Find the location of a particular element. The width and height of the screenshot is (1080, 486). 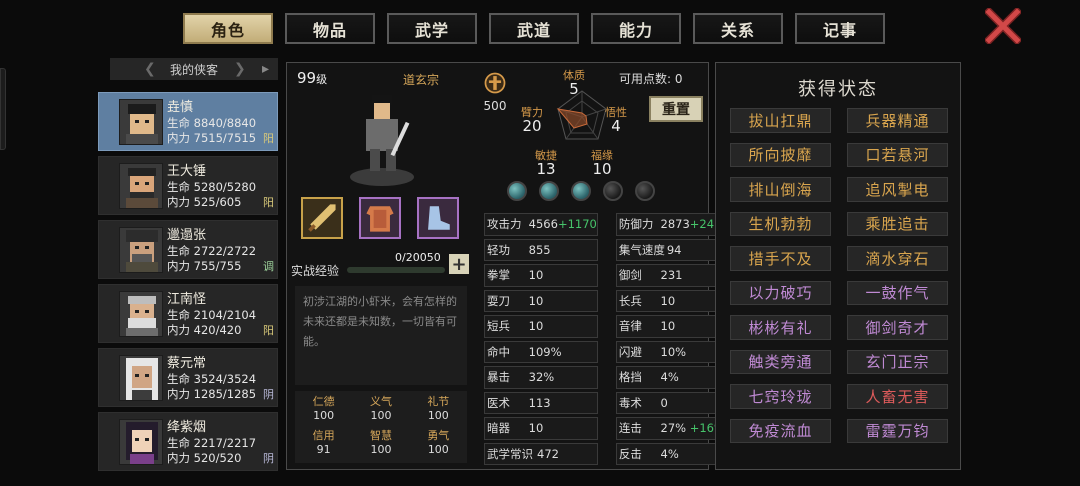

hero-name: 邋遢张 is located at coordinates (187, 235).